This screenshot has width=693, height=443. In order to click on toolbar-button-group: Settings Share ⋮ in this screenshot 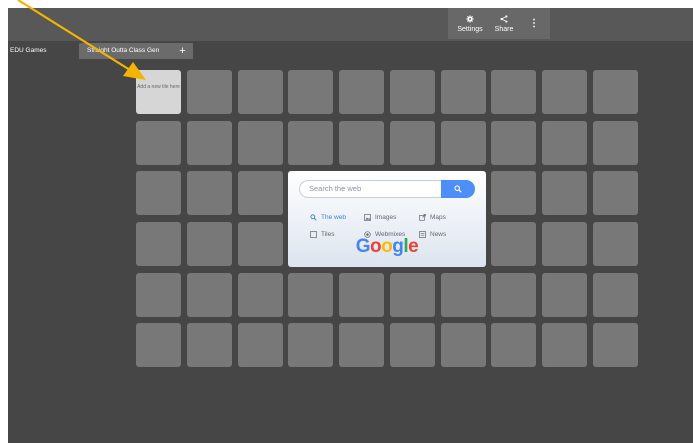, I will do `click(499, 23)`.